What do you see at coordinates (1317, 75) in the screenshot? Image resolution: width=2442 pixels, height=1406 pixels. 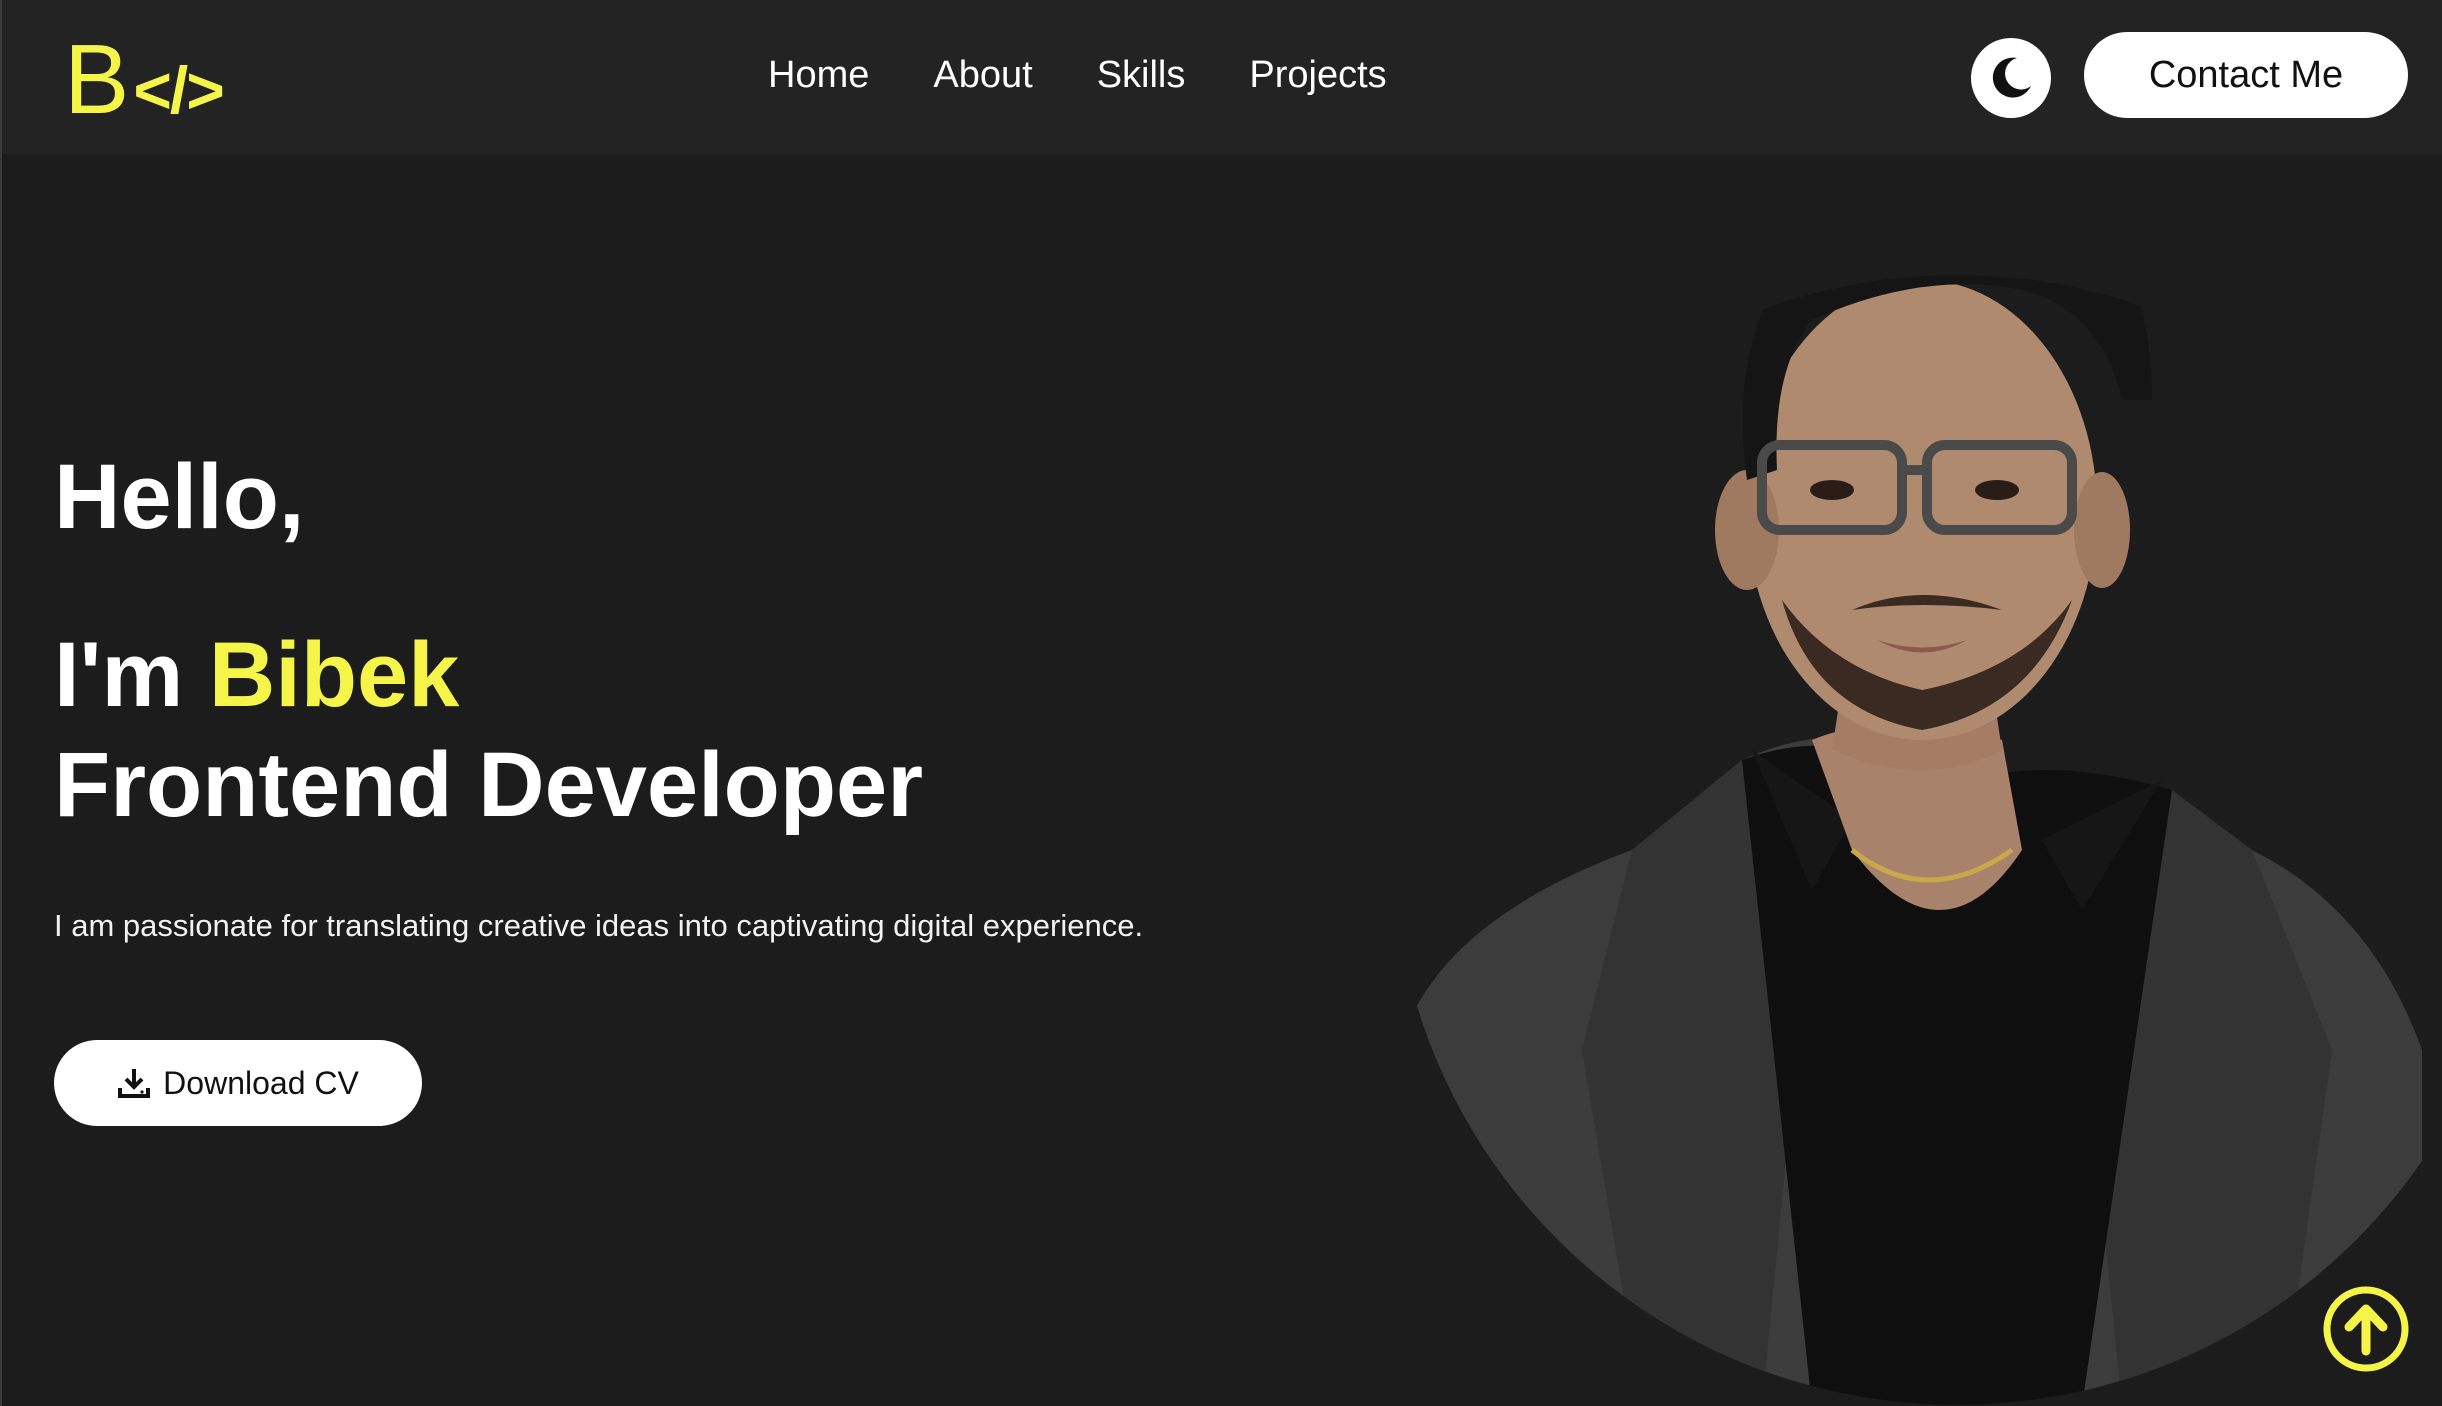 I see `nav-projects: Projects` at bounding box center [1317, 75].